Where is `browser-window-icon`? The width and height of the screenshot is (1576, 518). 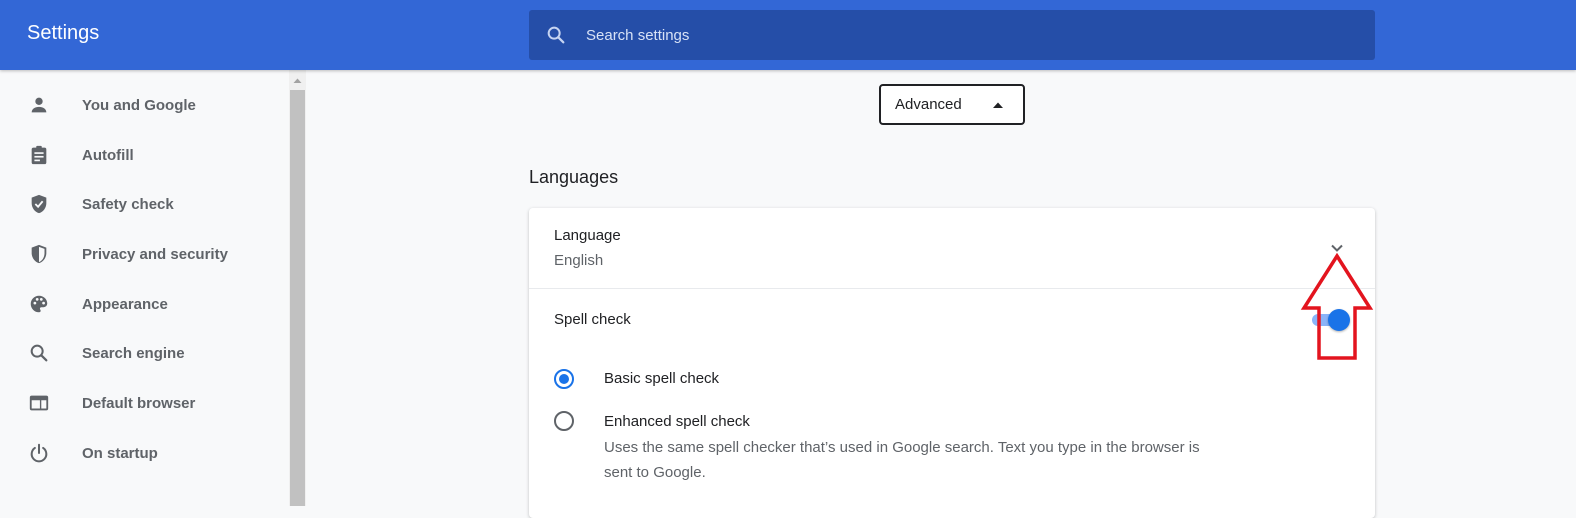 browser-window-icon is located at coordinates (39, 403).